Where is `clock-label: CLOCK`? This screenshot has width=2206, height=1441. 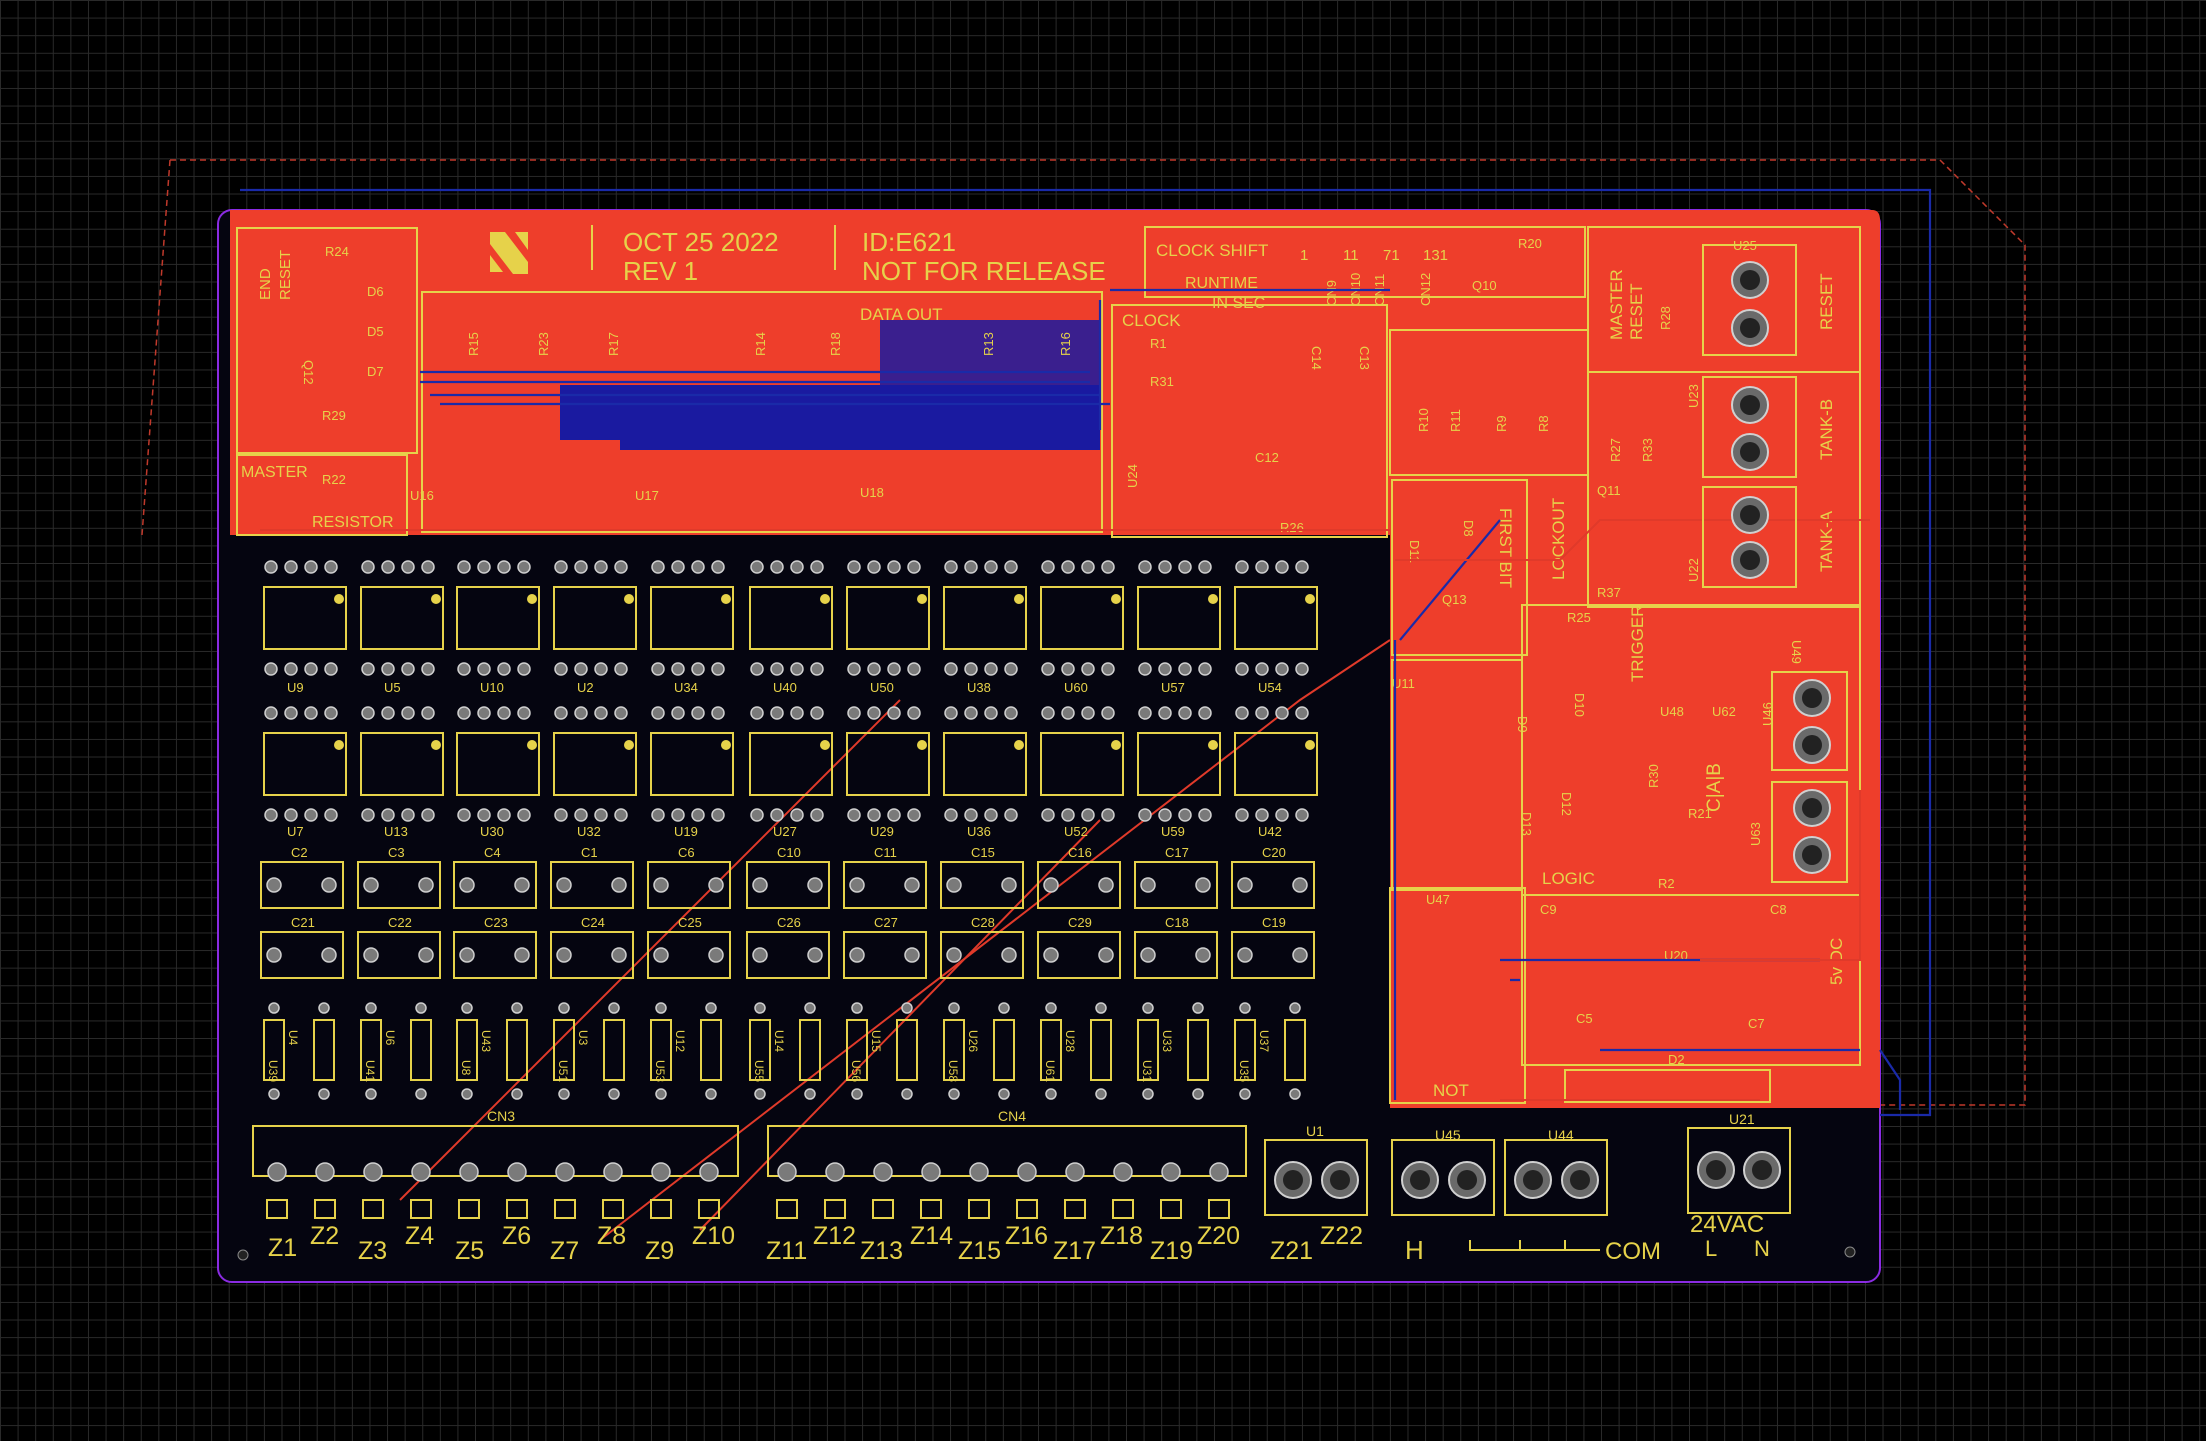 clock-label: CLOCK is located at coordinates (1151, 320).